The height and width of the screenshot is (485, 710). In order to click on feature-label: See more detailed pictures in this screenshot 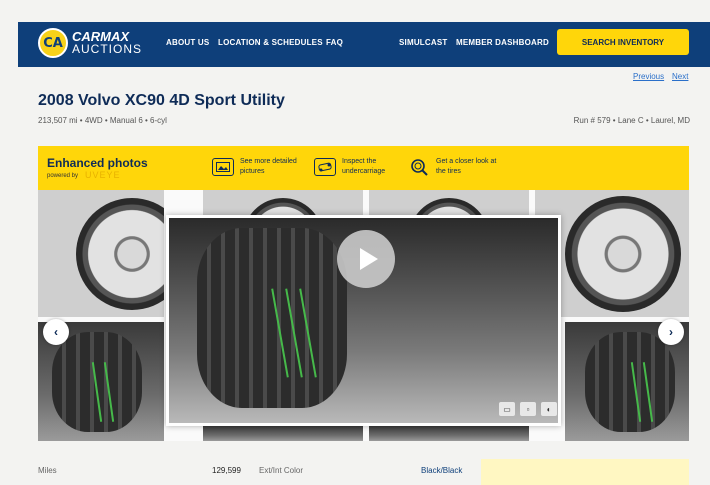, I will do `click(268, 166)`.